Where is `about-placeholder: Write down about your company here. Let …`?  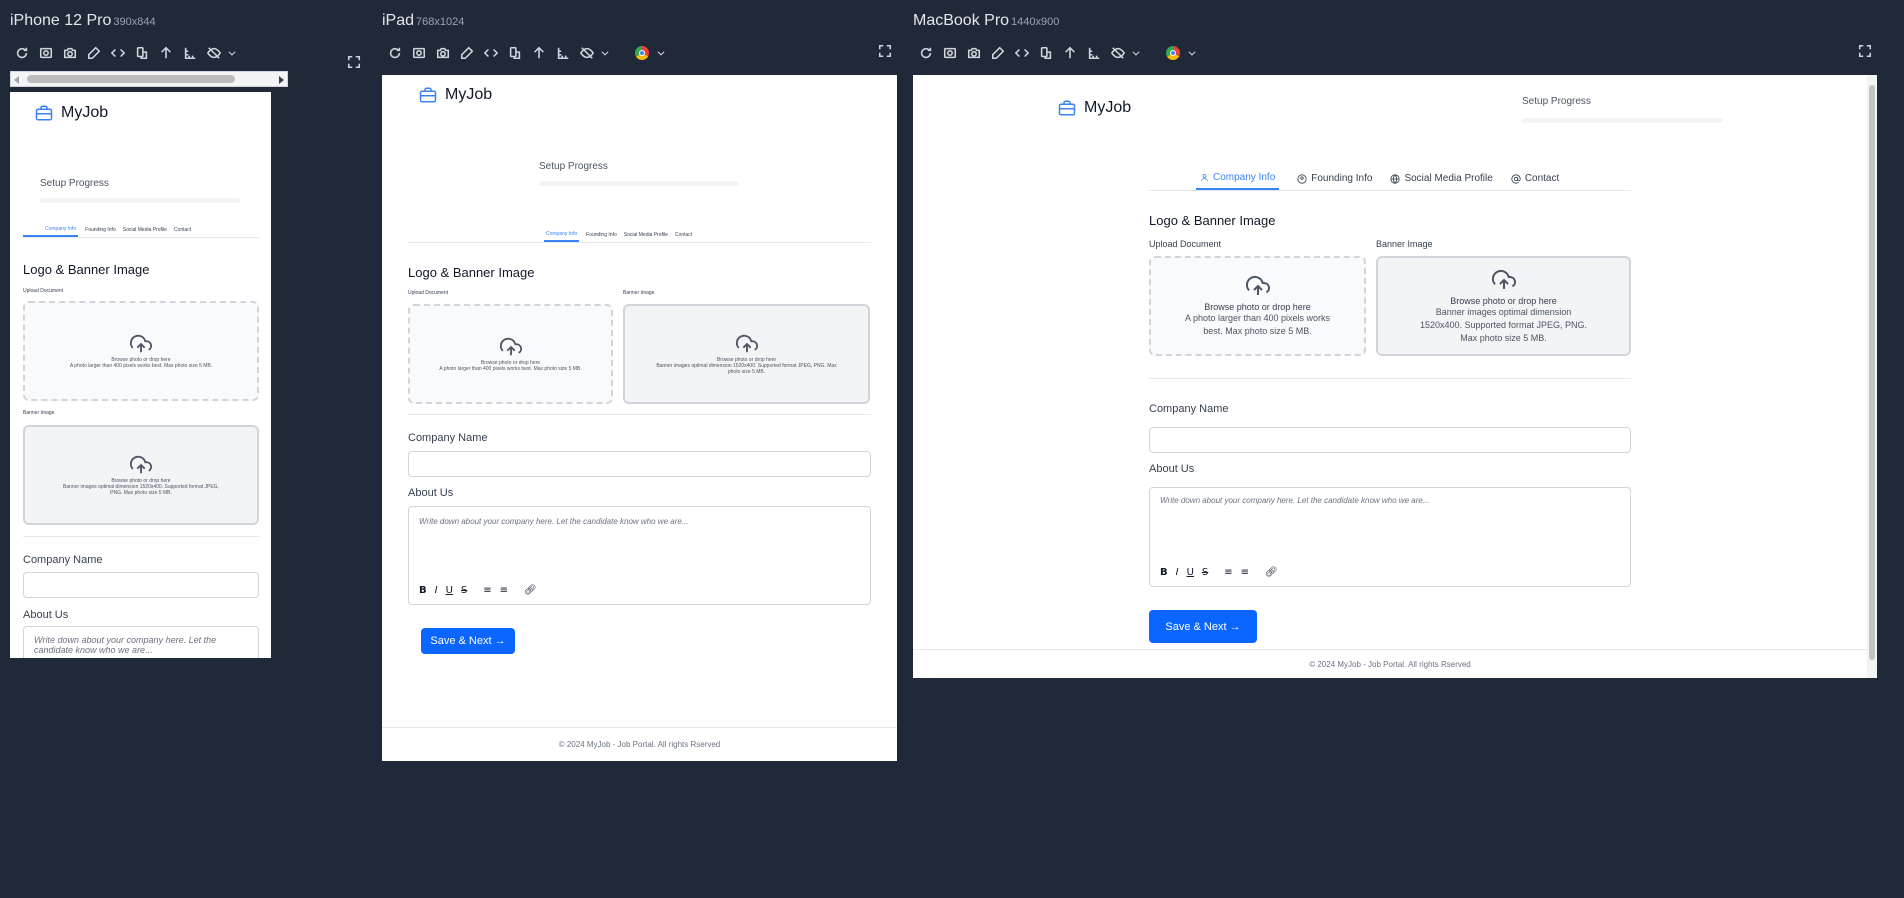 about-placeholder: Write down about your company here. Let … is located at coordinates (1295, 500).